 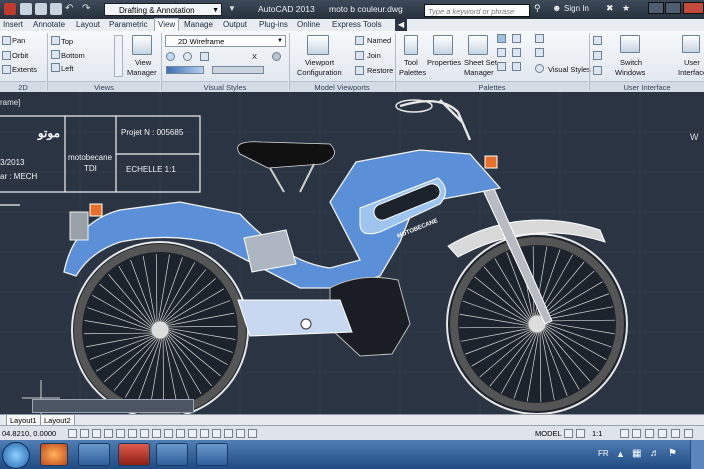 What do you see at coordinates (630, 72) in the screenshot?
I see `switch-windows-label-2: Windows` at bounding box center [630, 72].